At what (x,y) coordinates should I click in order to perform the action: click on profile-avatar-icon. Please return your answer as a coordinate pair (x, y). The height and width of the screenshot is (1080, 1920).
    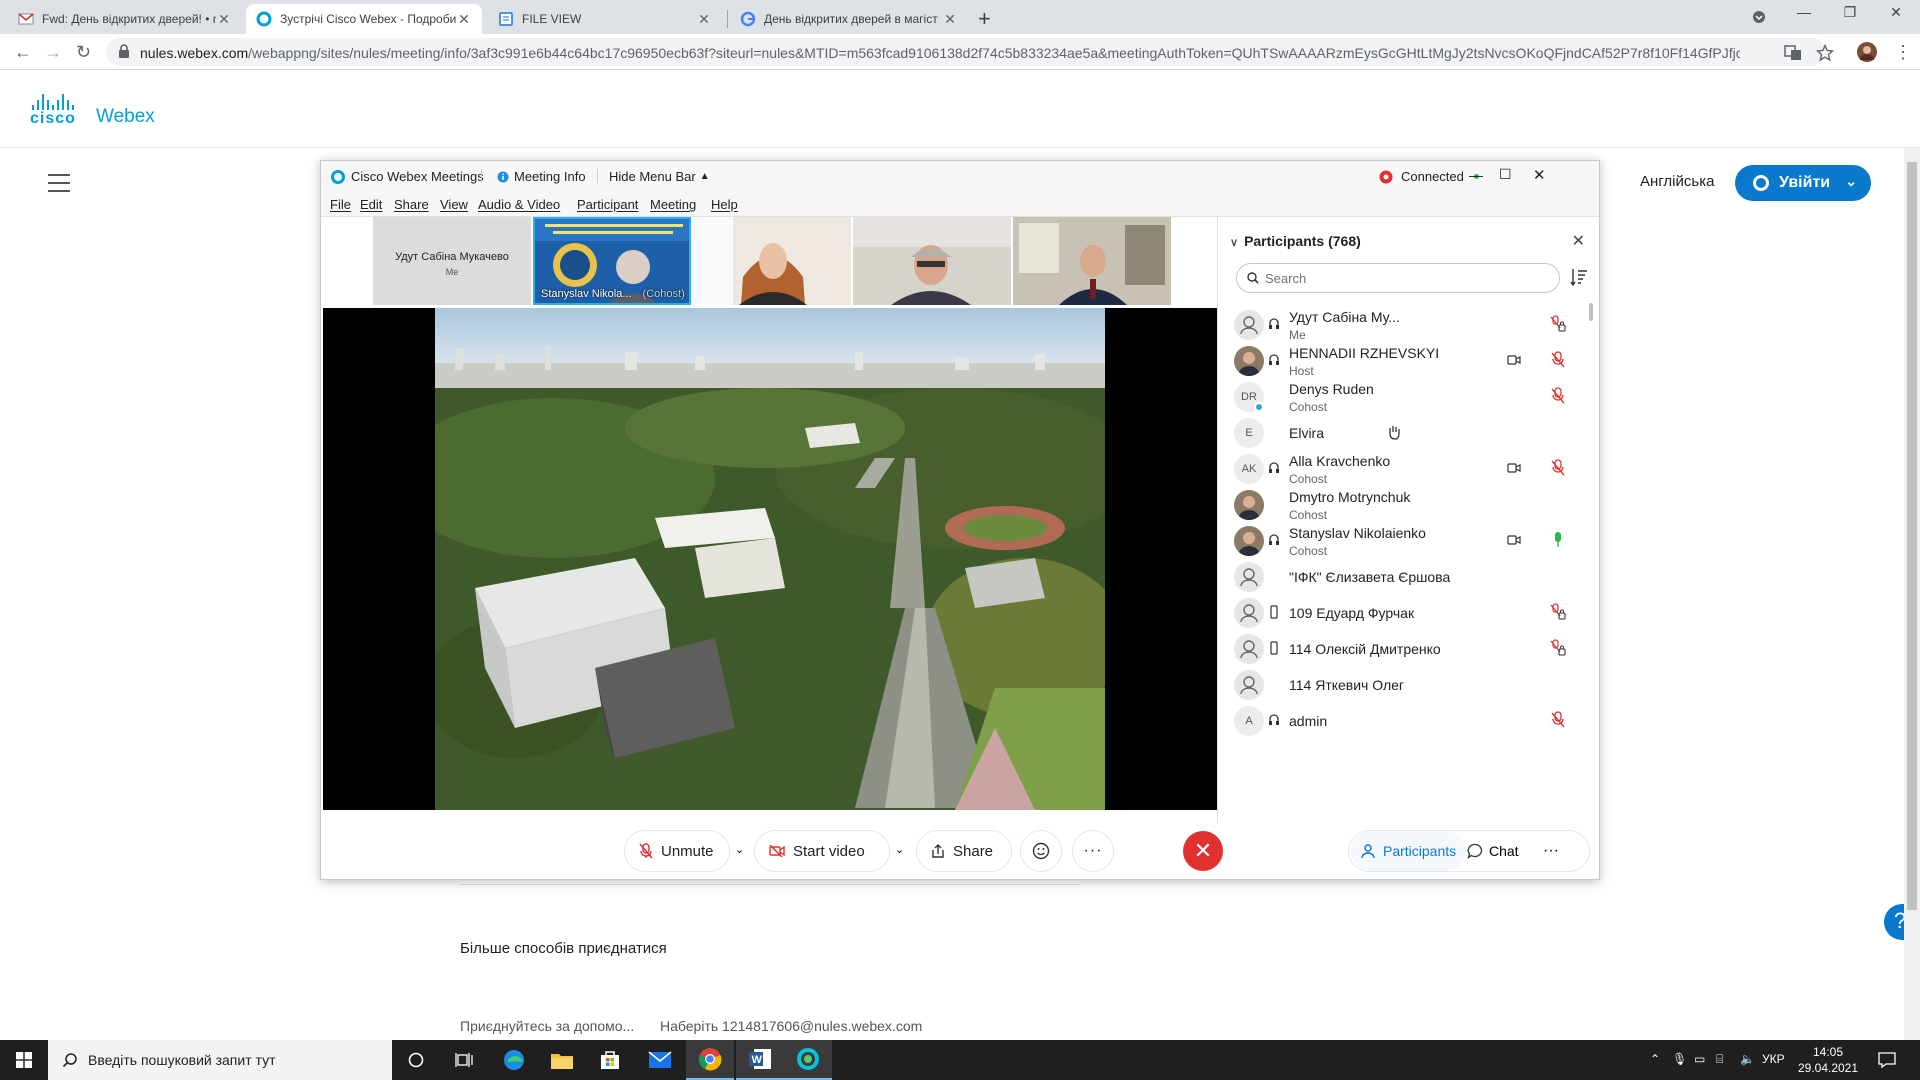
    Looking at the image, I should click on (1867, 52).